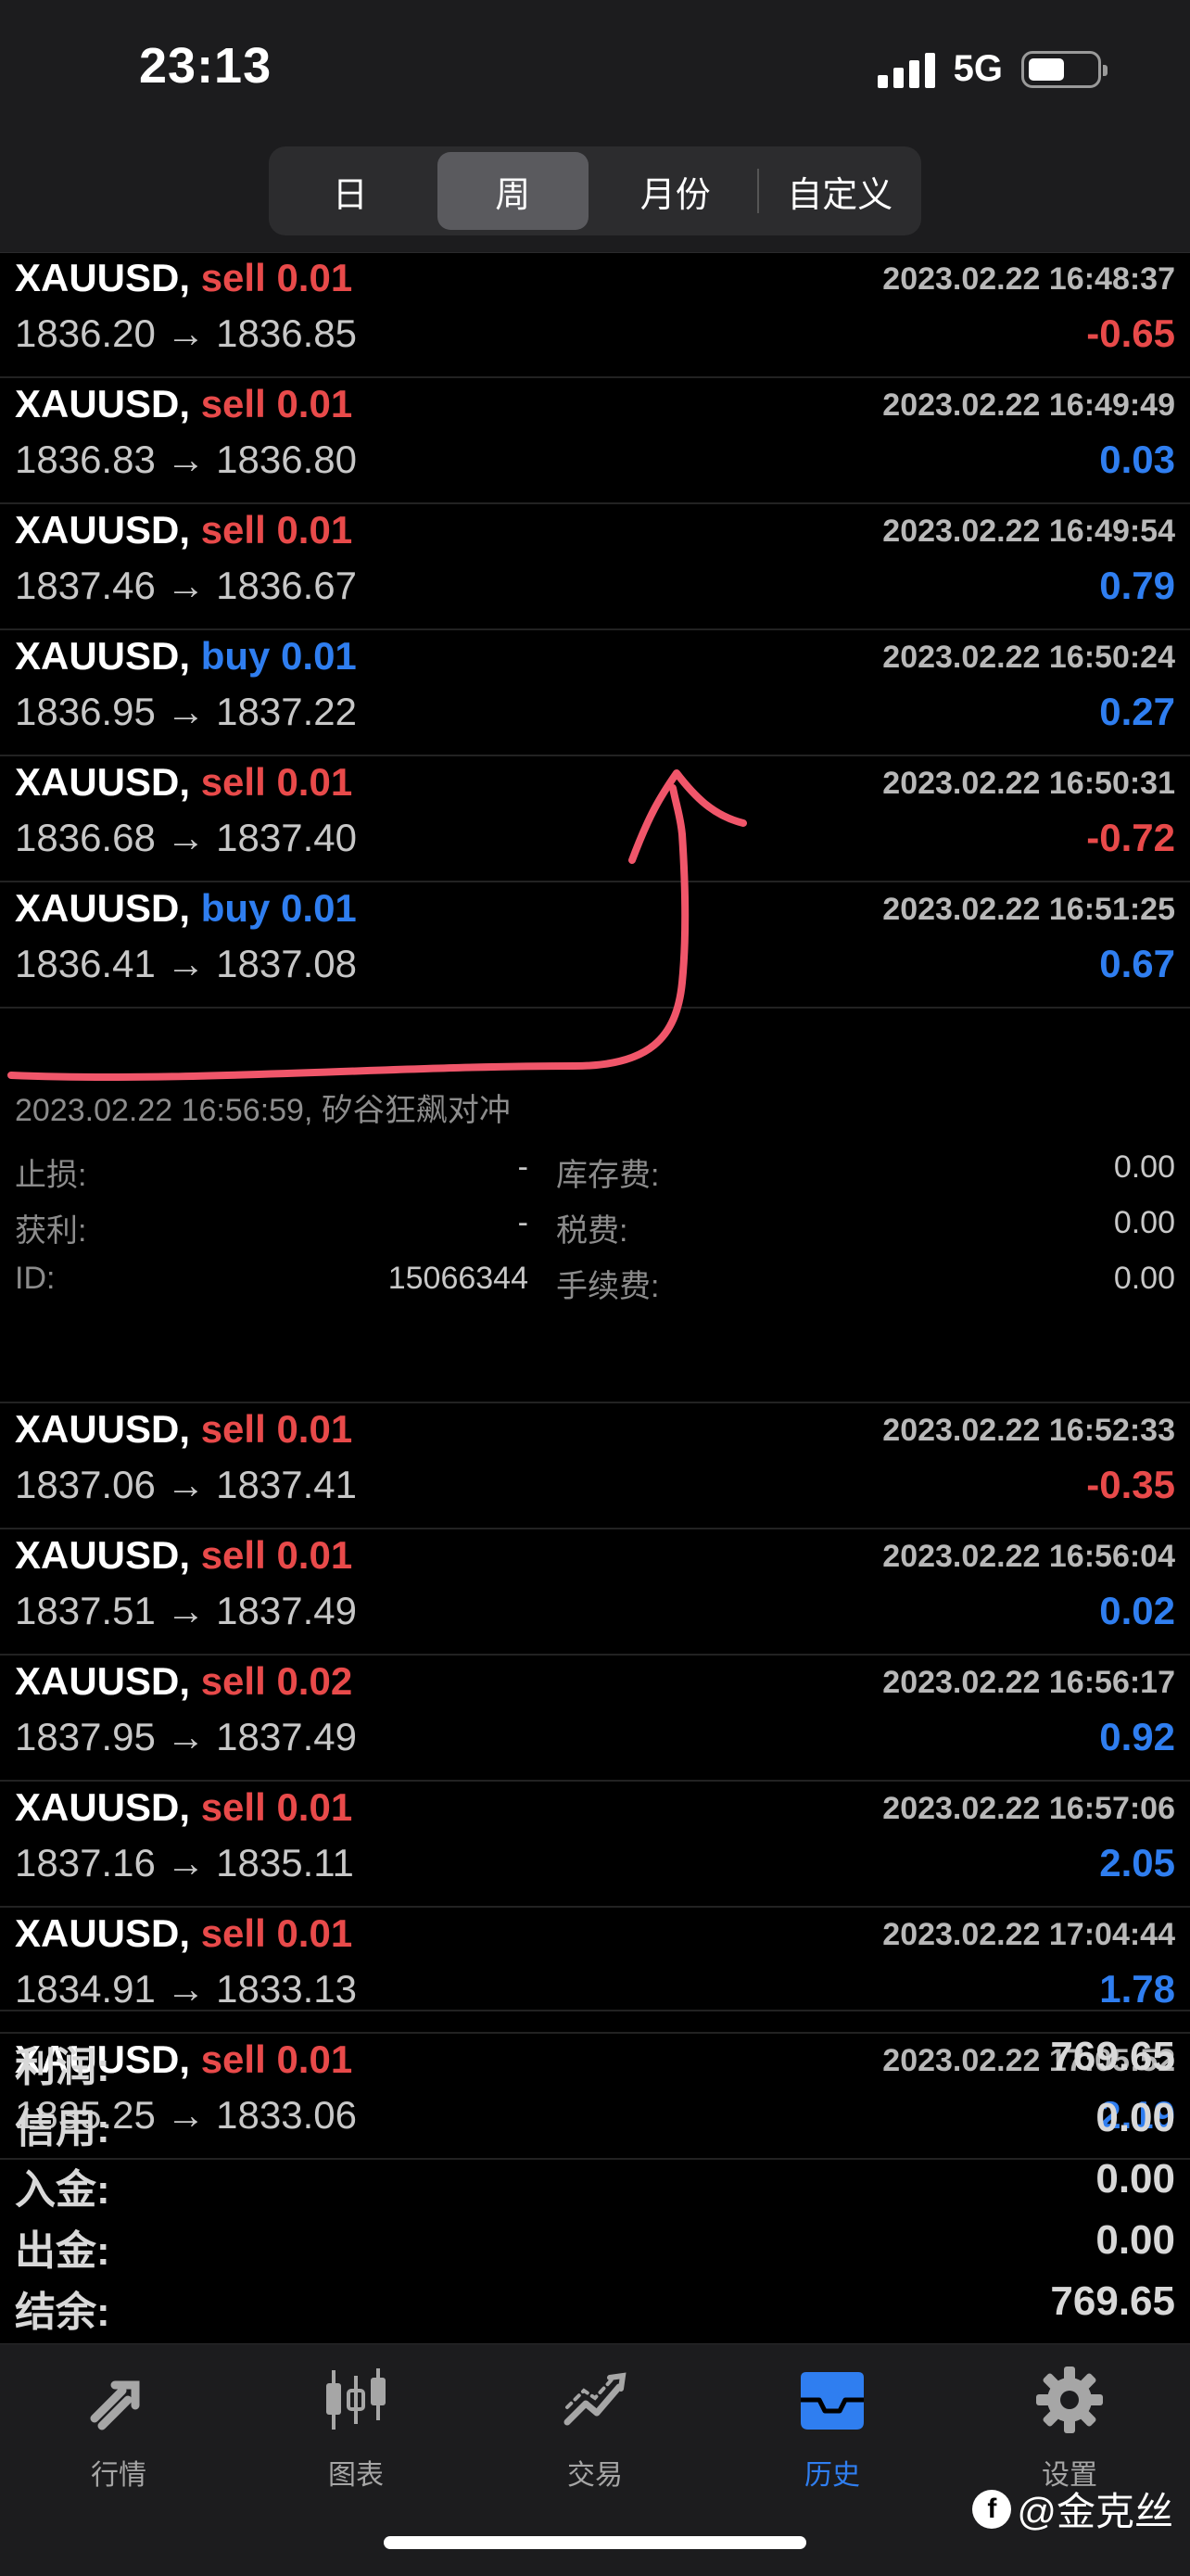 The image size is (1190, 2576). What do you see at coordinates (62, 2312) in the screenshot?
I see `total-label: 结余:` at bounding box center [62, 2312].